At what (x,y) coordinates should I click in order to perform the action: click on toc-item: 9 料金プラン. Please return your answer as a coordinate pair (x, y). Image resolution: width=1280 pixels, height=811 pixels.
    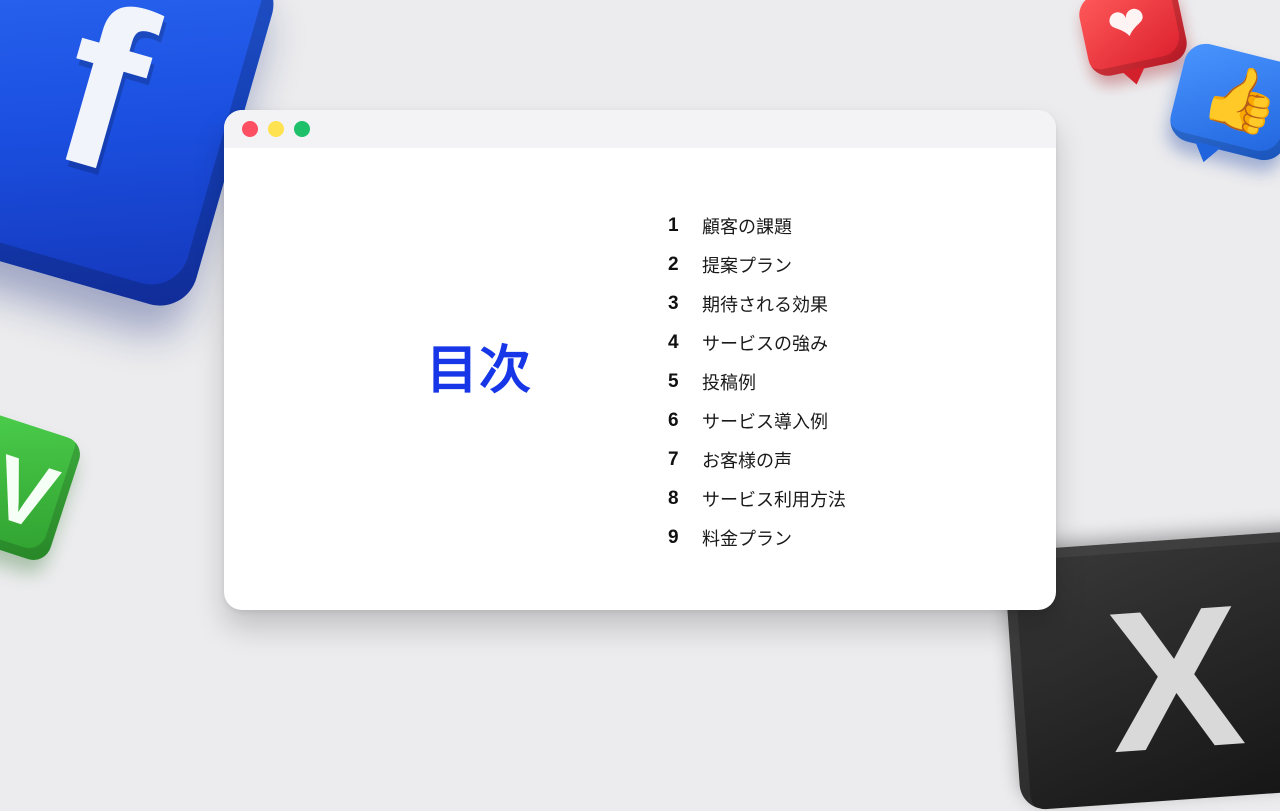
    Looking at the image, I should click on (757, 537).